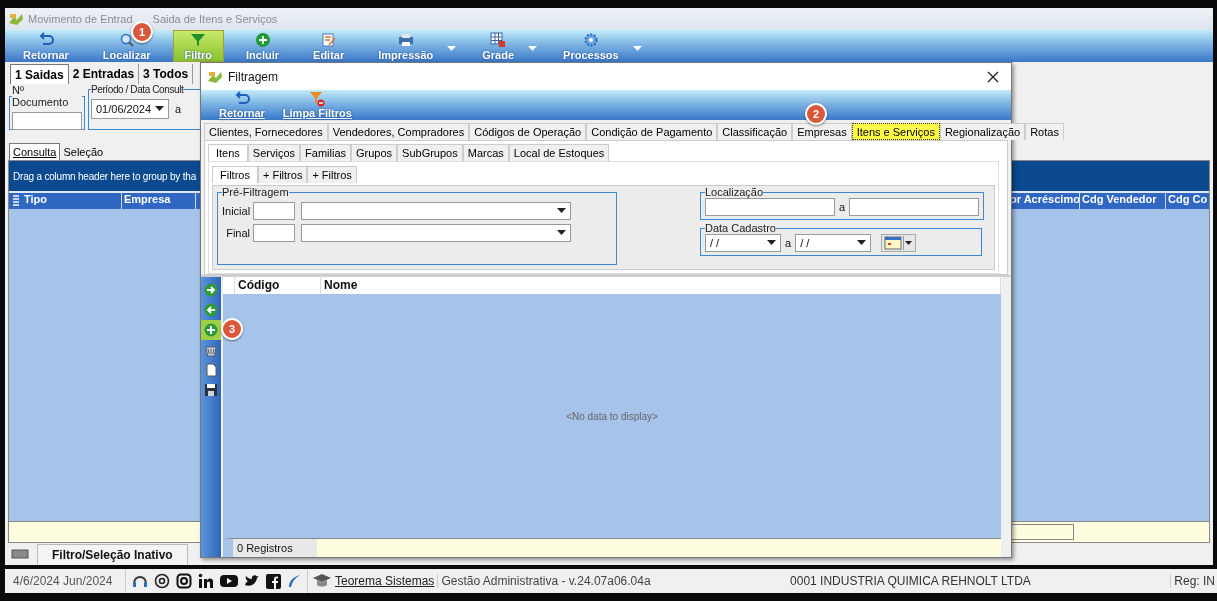 The width and height of the screenshot is (1217, 601). Describe the element at coordinates (35, 151) in the screenshot. I see `view-tab: Consulta` at that location.